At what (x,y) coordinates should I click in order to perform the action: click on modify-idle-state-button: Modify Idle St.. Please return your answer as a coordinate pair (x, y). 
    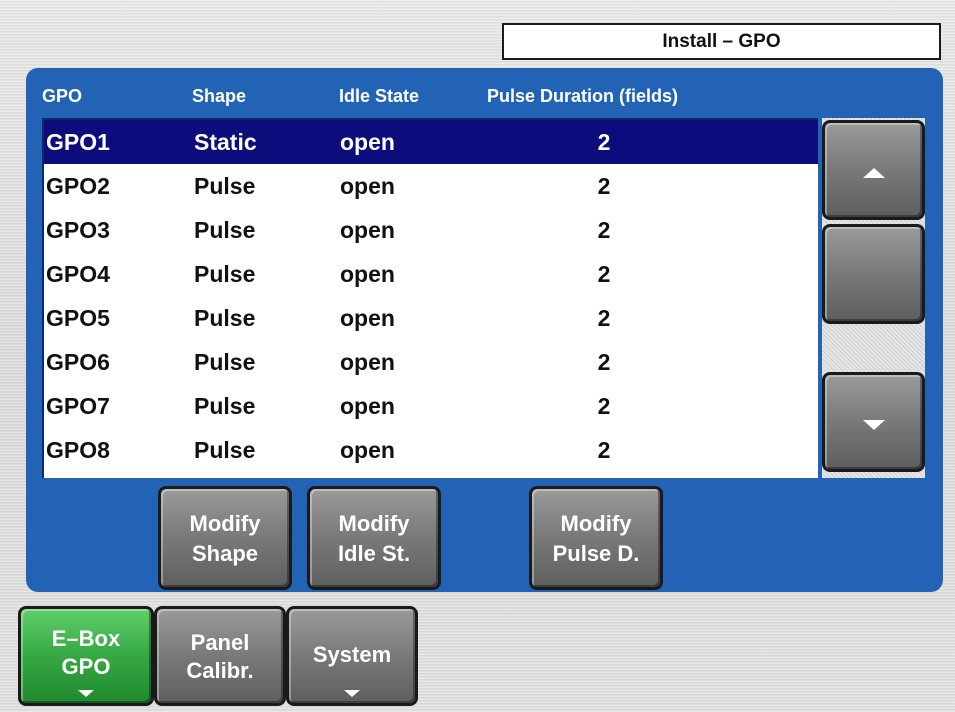
    Looking at the image, I should click on (374, 538).